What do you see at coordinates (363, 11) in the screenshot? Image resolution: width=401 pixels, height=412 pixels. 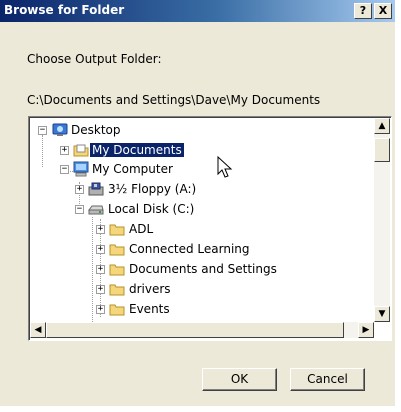 I see `help-button: ?` at bounding box center [363, 11].